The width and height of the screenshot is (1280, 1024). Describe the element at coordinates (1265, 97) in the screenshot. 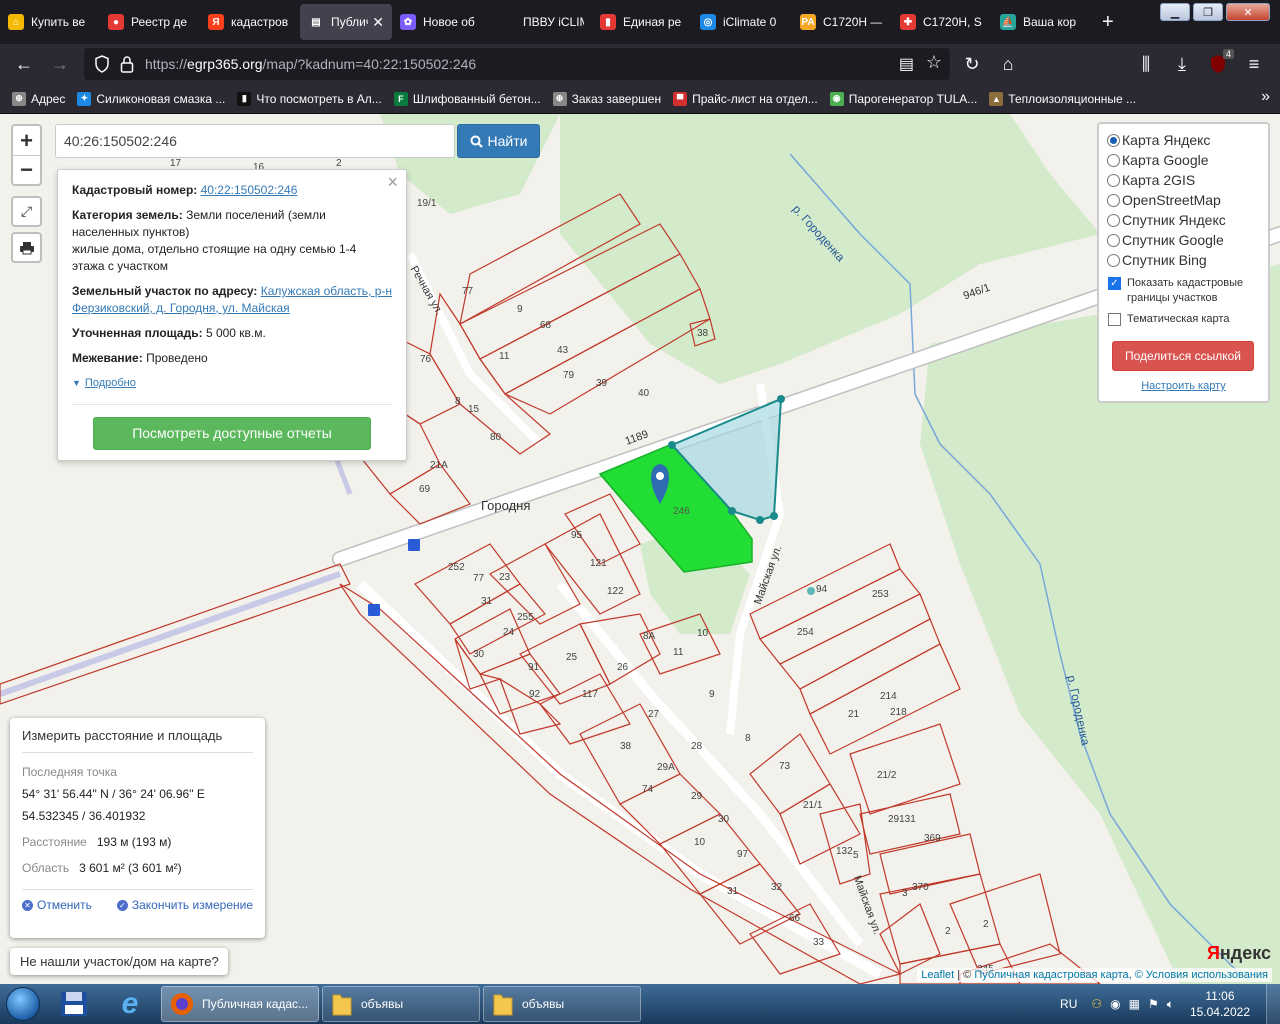

I see `bookmarks-overflow-icon: »` at that location.